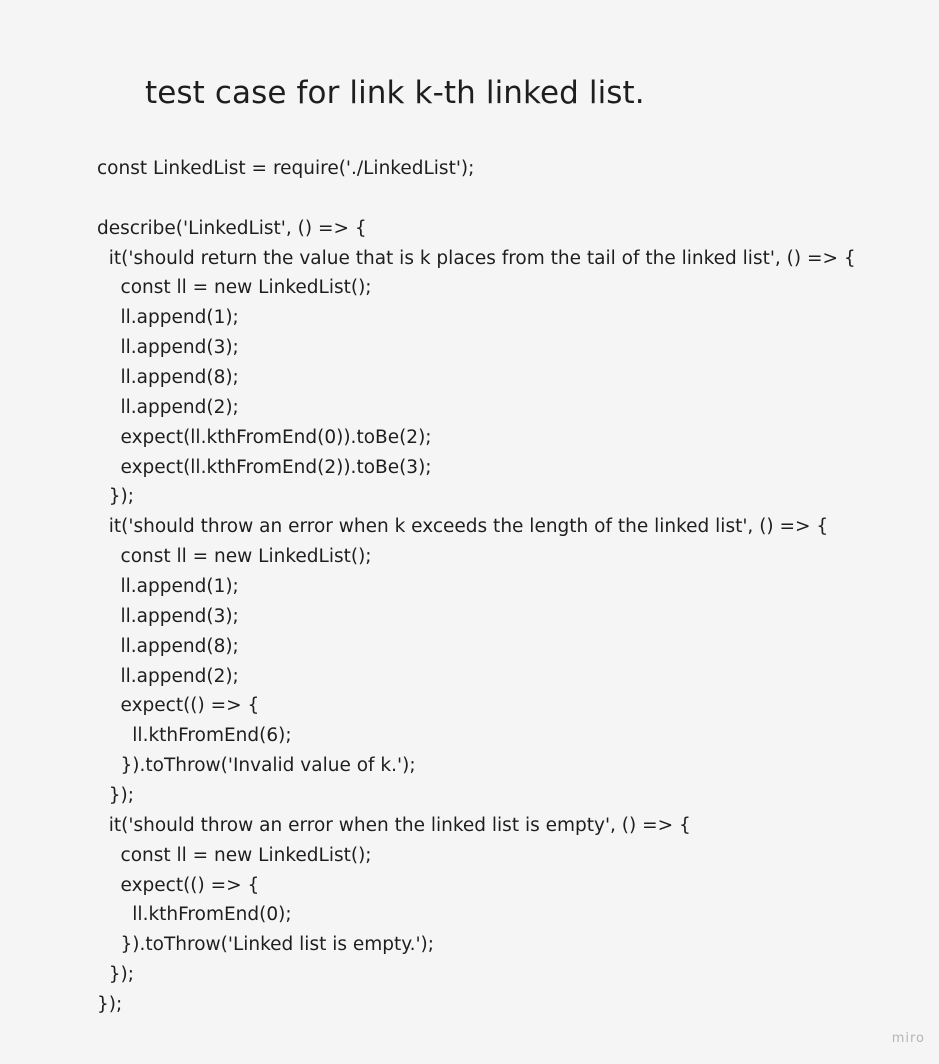 The width and height of the screenshot is (939, 1064). What do you see at coordinates (194, 736) in the screenshot?
I see `code-line: ll.kthFromEnd(6);` at bounding box center [194, 736].